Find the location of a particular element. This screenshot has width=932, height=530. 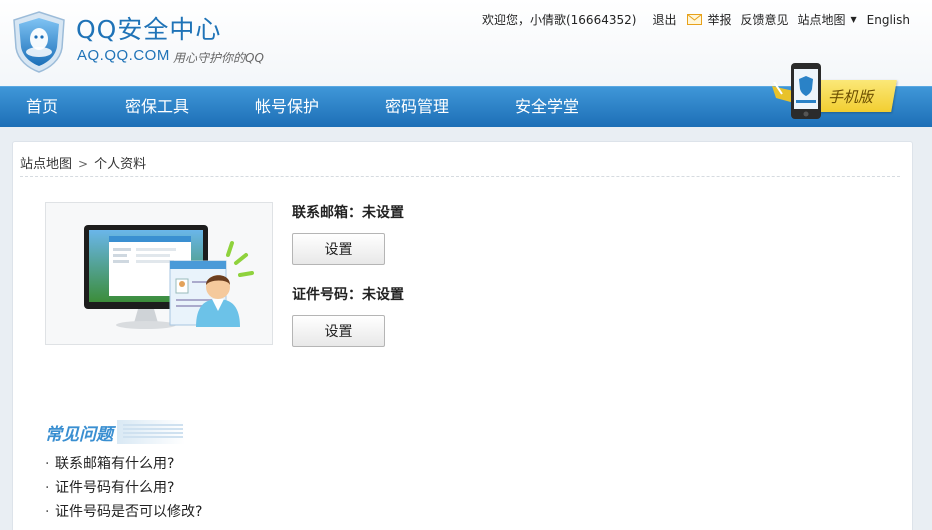

nav-item-account-protection: 帐号保护 is located at coordinates (287, 107).